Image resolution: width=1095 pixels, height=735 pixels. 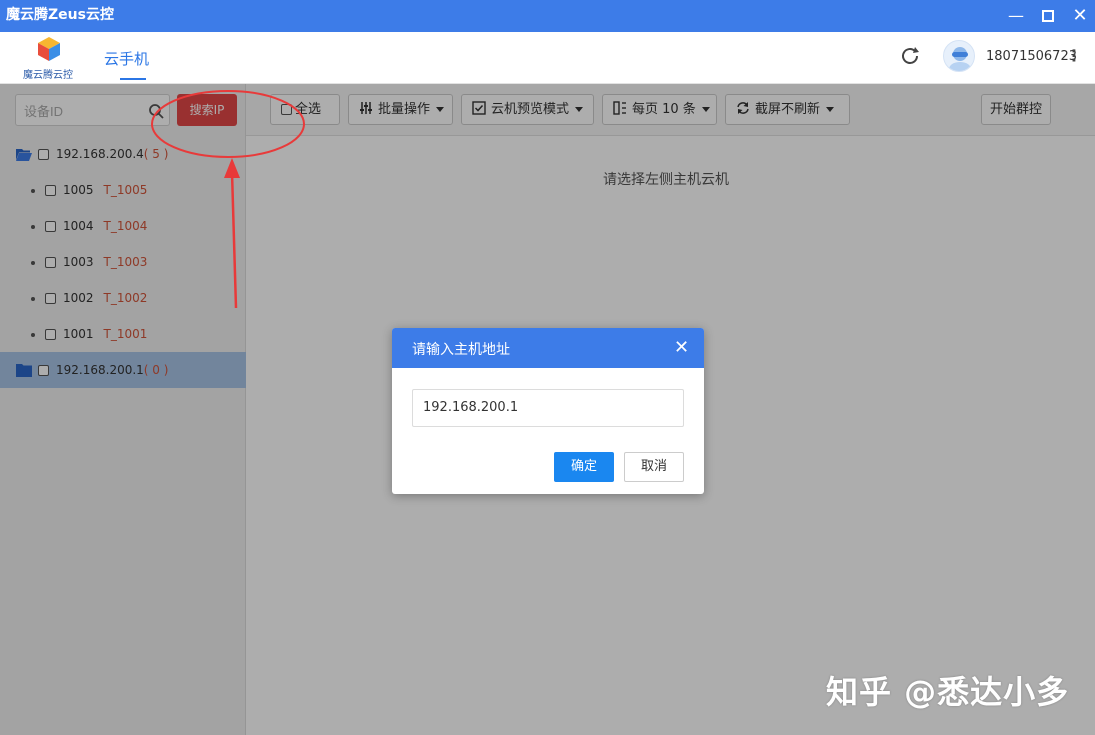 I want to click on tab-underline, so click(x=133, y=79).